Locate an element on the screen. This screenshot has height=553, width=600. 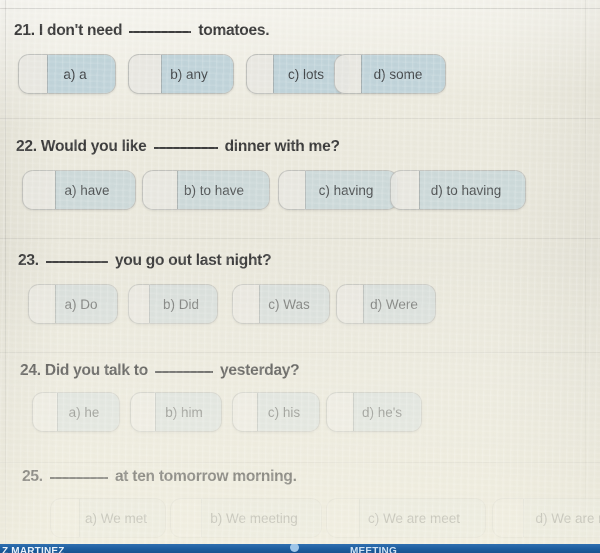
question-21-option-d: d) some is located at coordinates (390, 74).